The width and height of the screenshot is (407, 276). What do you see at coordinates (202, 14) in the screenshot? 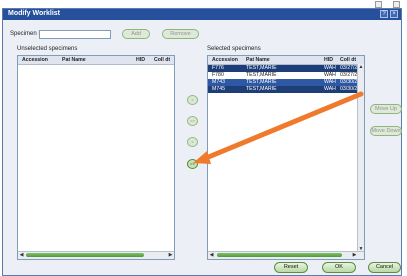
I see `title-bar: Modify Worklist ? ×` at bounding box center [202, 14].